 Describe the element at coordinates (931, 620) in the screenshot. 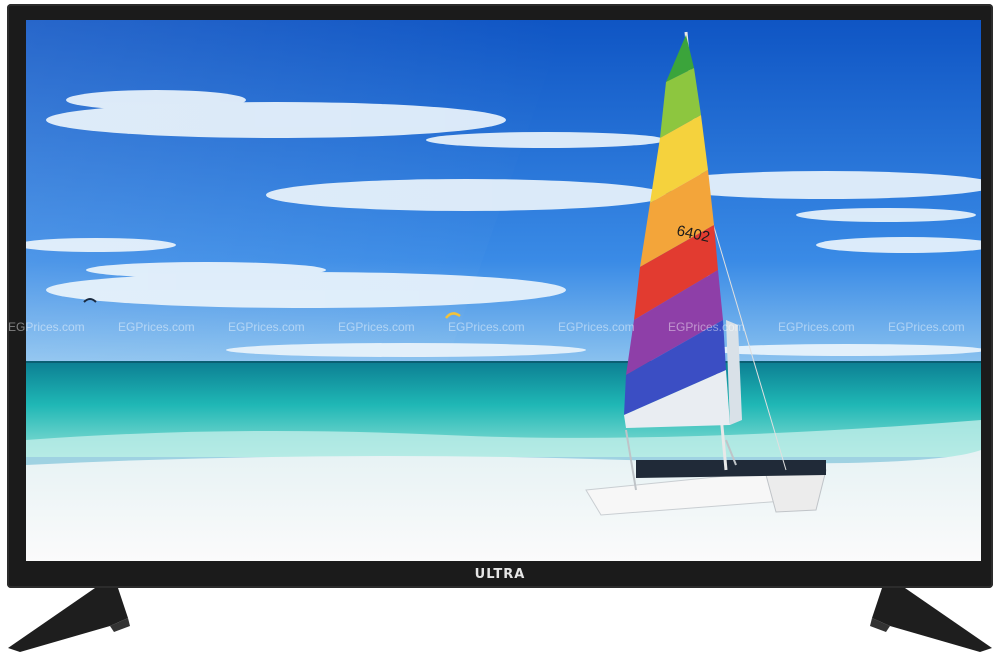

I see `right-stand-leg` at that location.